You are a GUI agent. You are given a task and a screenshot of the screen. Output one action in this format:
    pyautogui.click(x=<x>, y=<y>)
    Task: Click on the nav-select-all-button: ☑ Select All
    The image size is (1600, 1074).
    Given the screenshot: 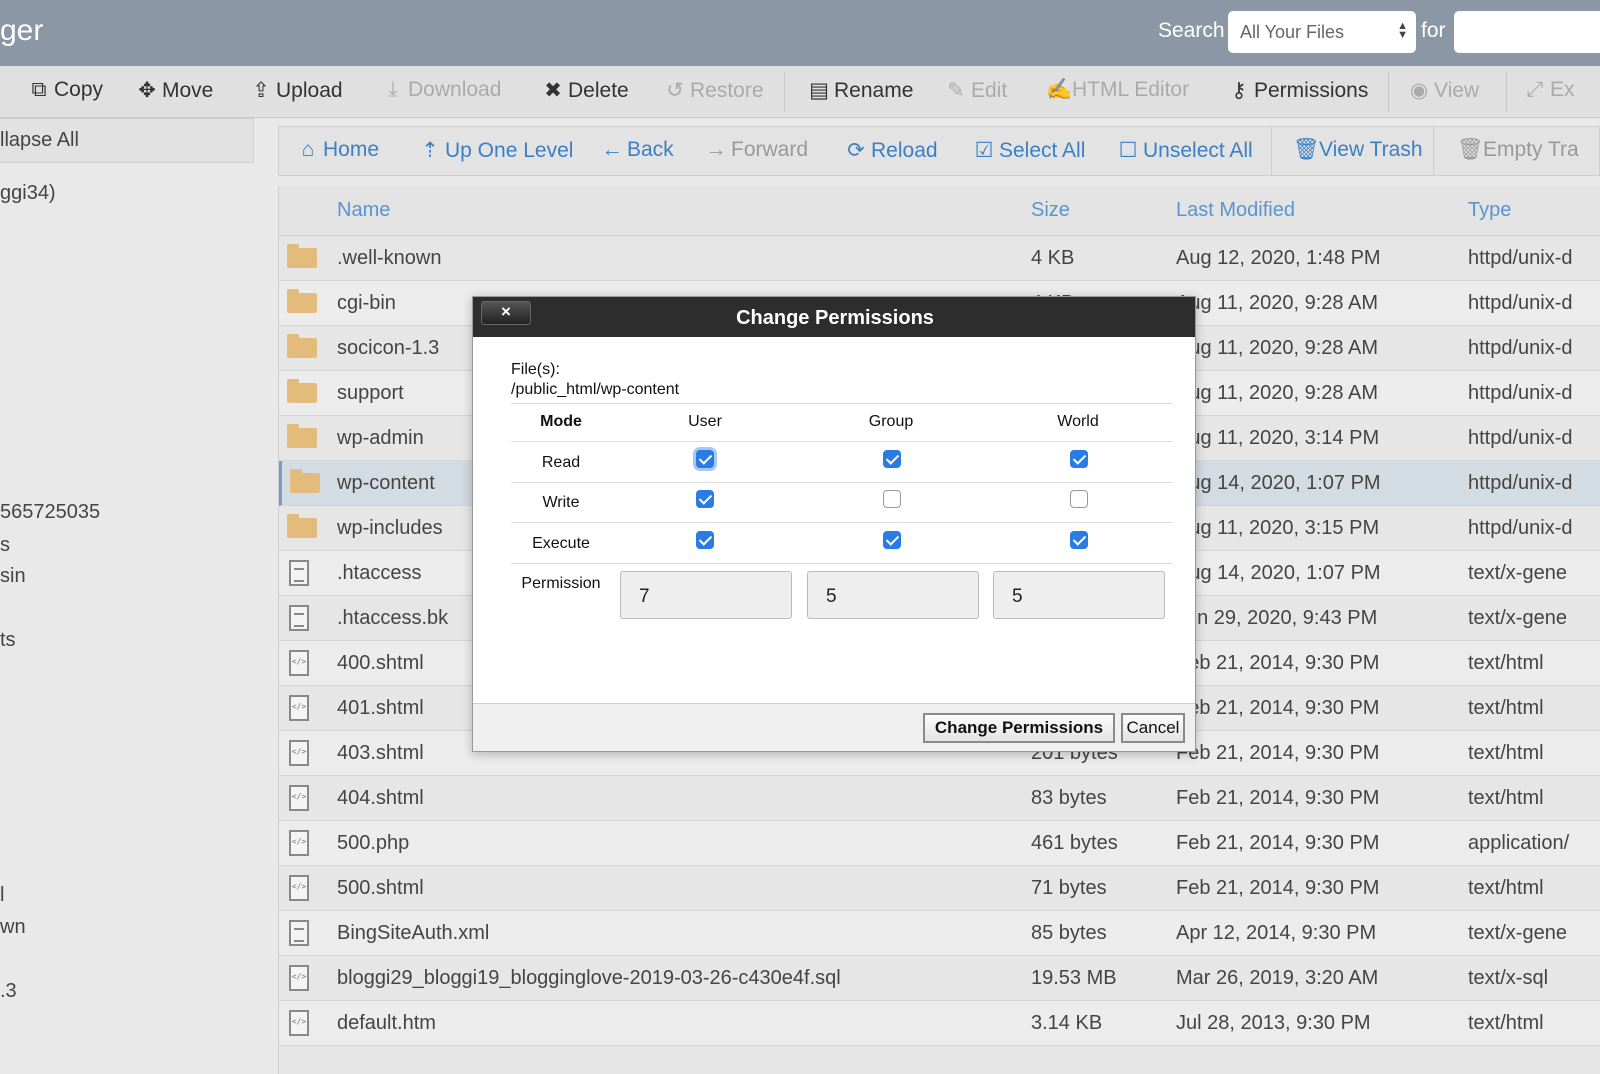 What is the action you would take?
    pyautogui.click(x=1029, y=150)
    